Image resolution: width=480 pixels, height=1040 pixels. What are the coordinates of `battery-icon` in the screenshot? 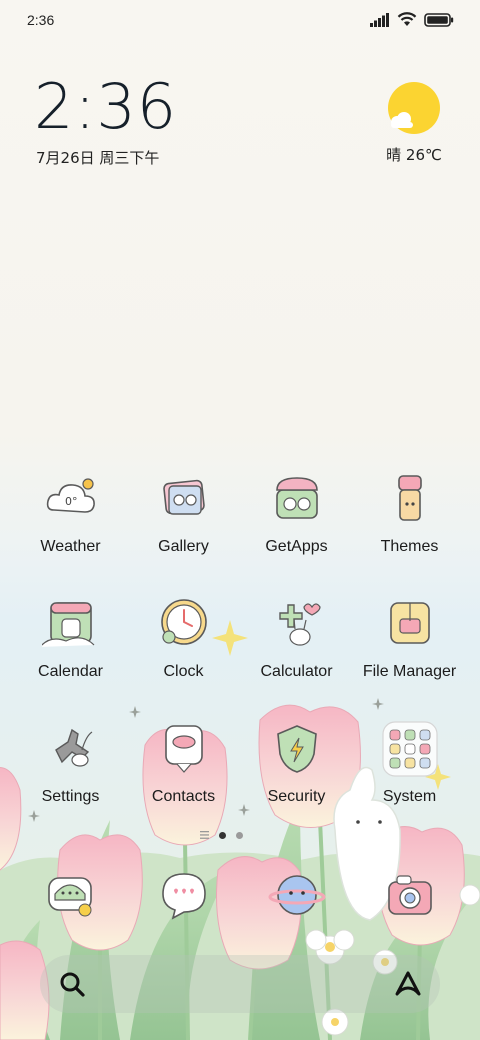 It's located at (439, 19).